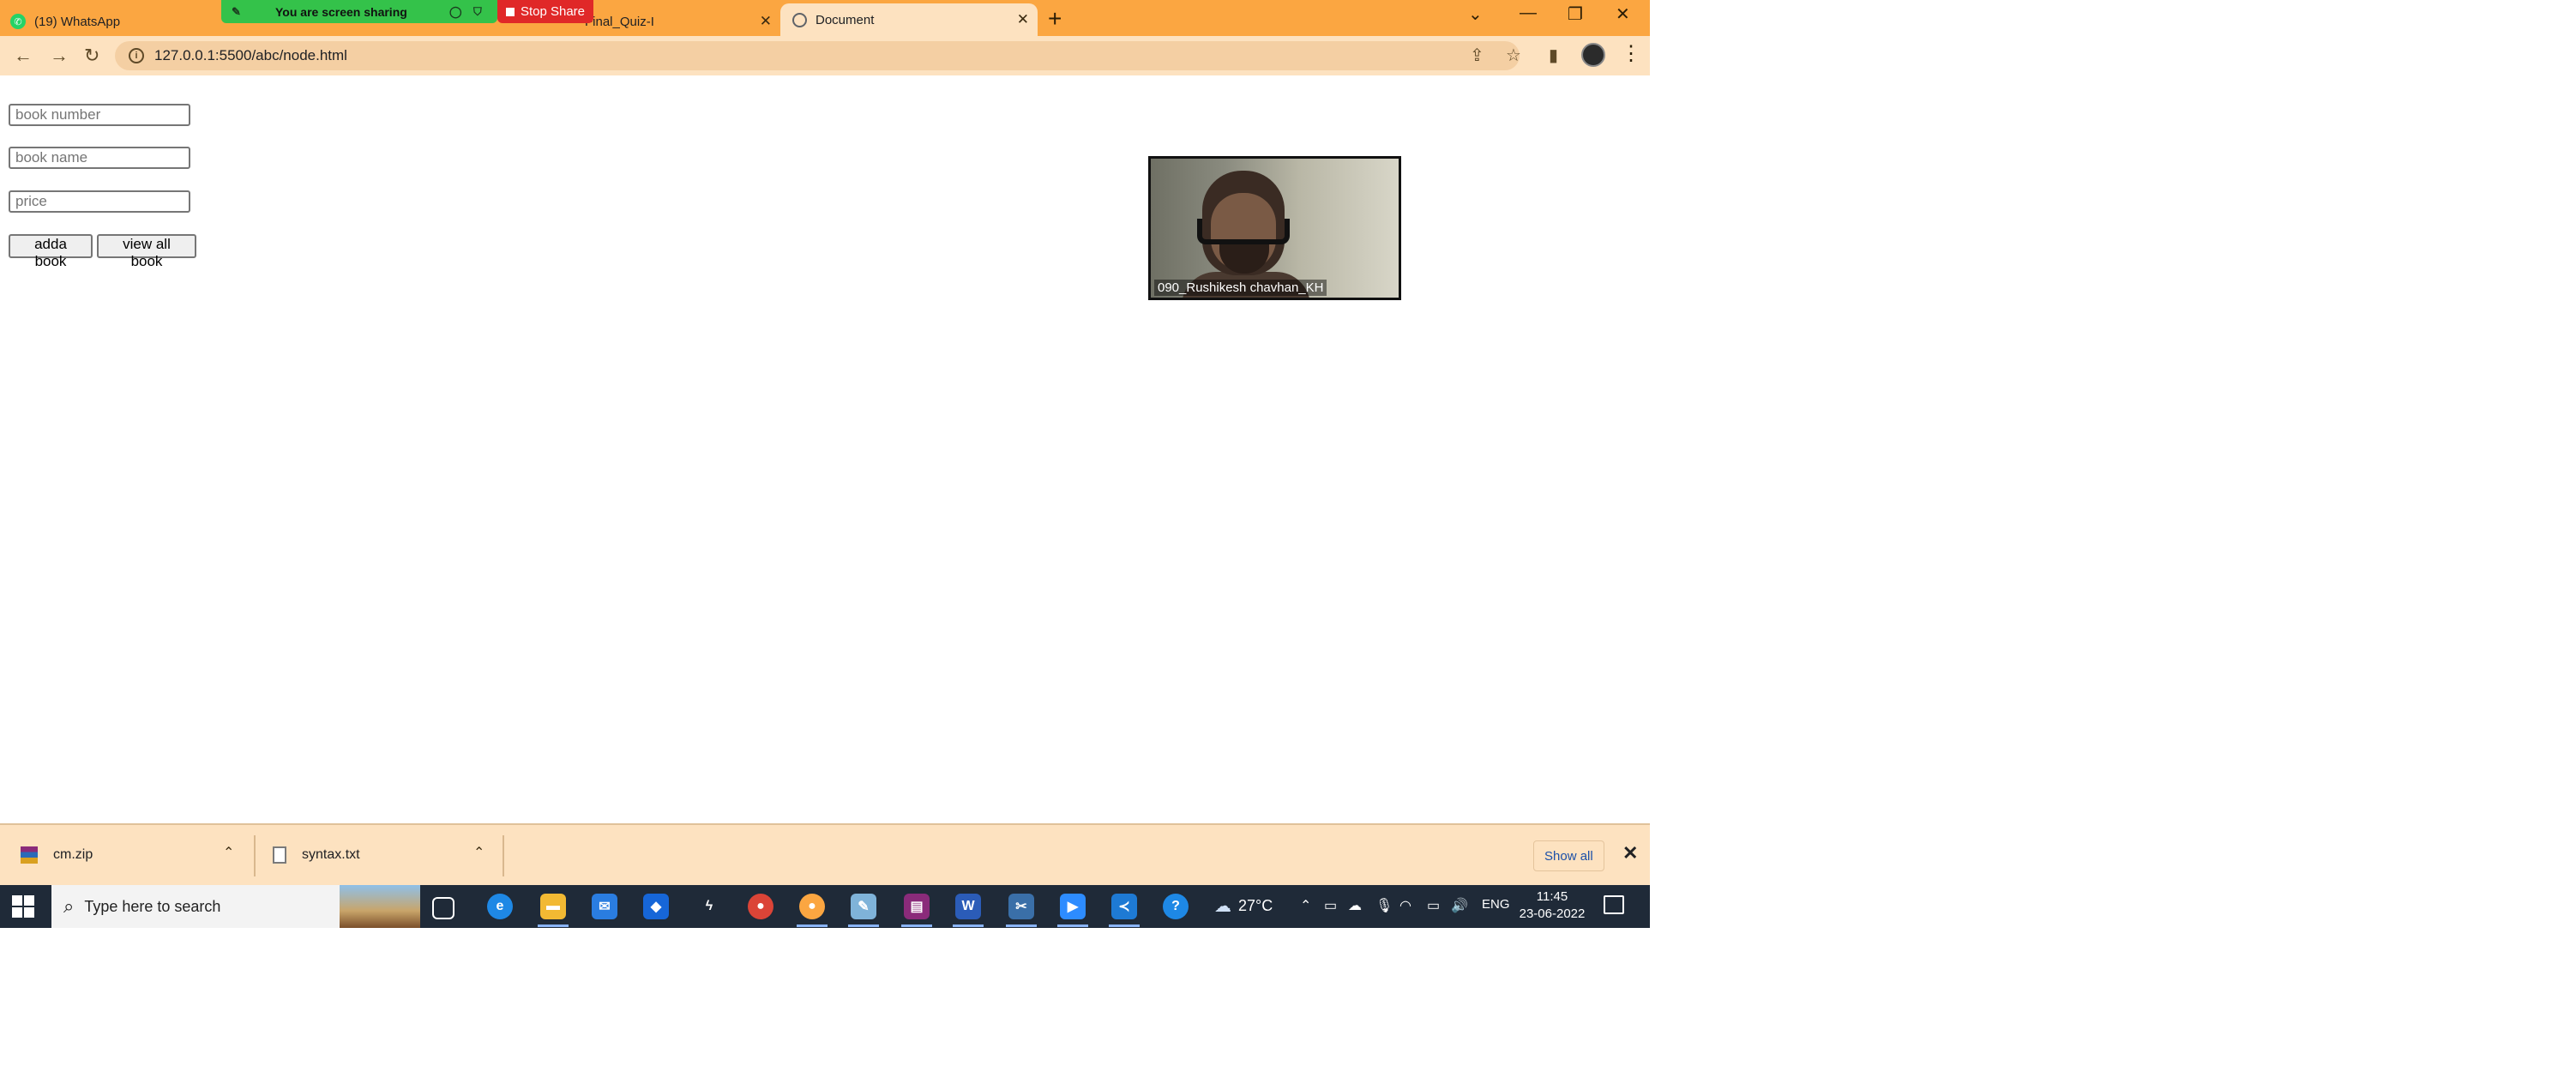 This screenshot has width=2576, height=1072. I want to click on download-filename: syntax.txt, so click(331, 855).